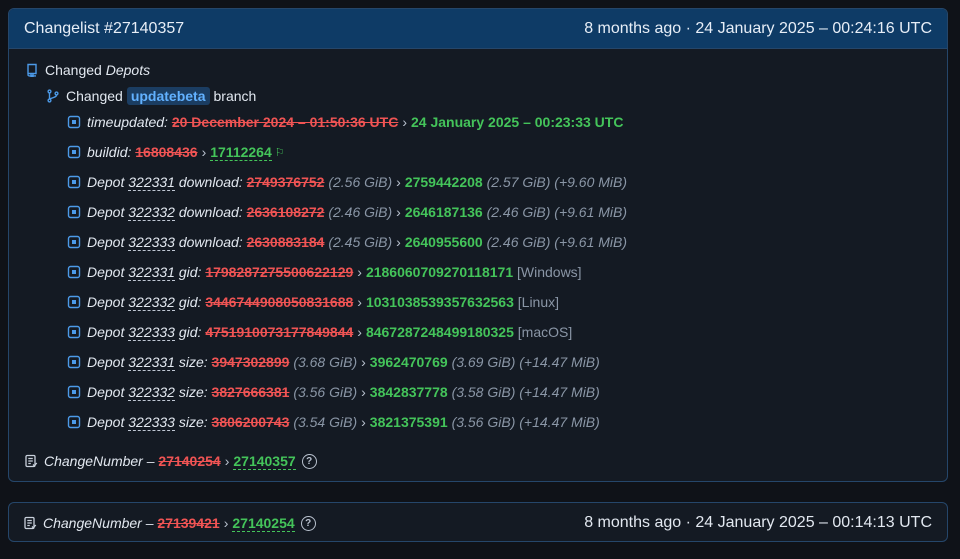 This screenshot has width=960, height=559. What do you see at coordinates (128, 70) in the screenshot?
I see `depots-label: Depots` at bounding box center [128, 70].